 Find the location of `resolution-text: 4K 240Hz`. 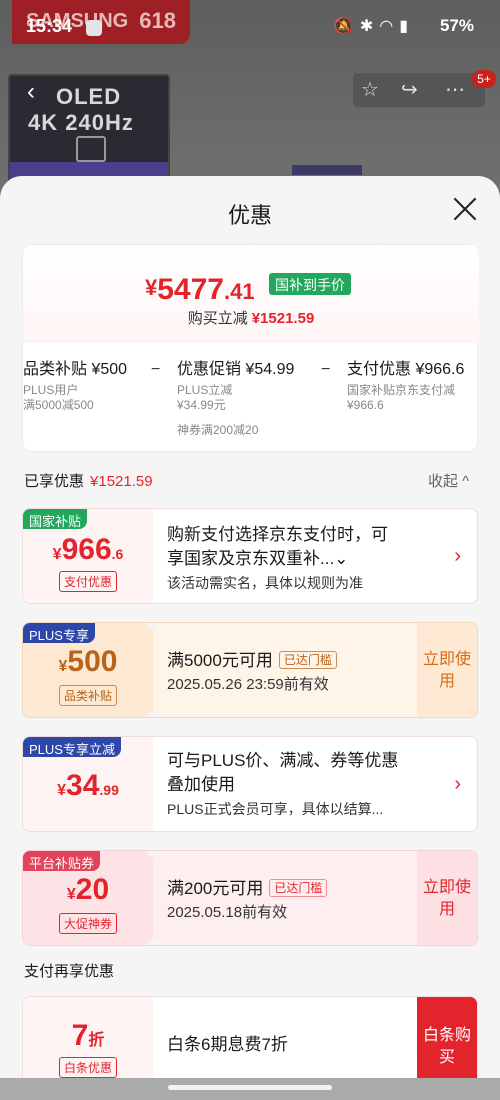

resolution-text: 4K 240Hz is located at coordinates (81, 122).